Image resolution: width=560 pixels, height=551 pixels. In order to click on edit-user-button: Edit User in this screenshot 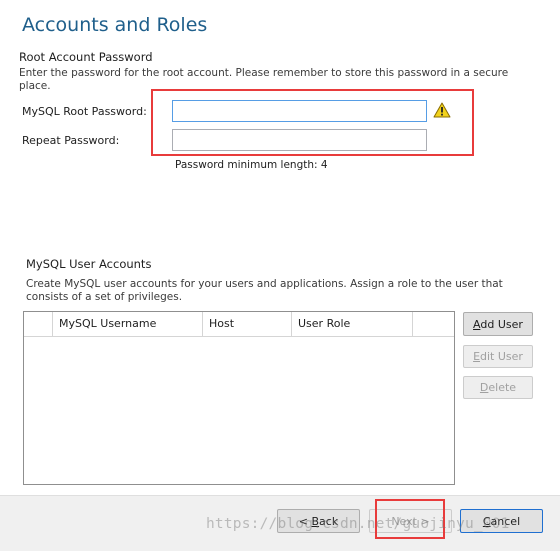, I will do `click(498, 356)`.